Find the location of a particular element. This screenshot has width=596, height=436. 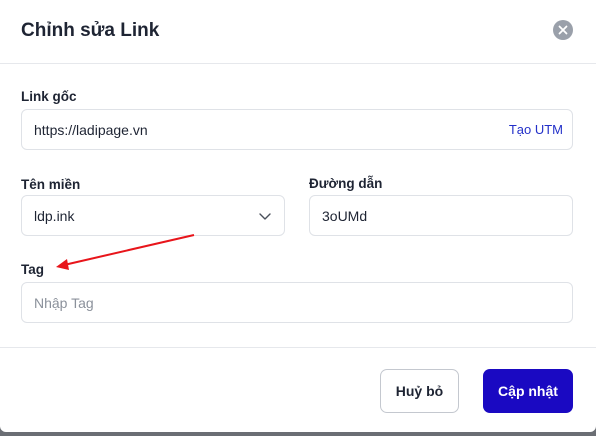

close-icon is located at coordinates (563, 30).